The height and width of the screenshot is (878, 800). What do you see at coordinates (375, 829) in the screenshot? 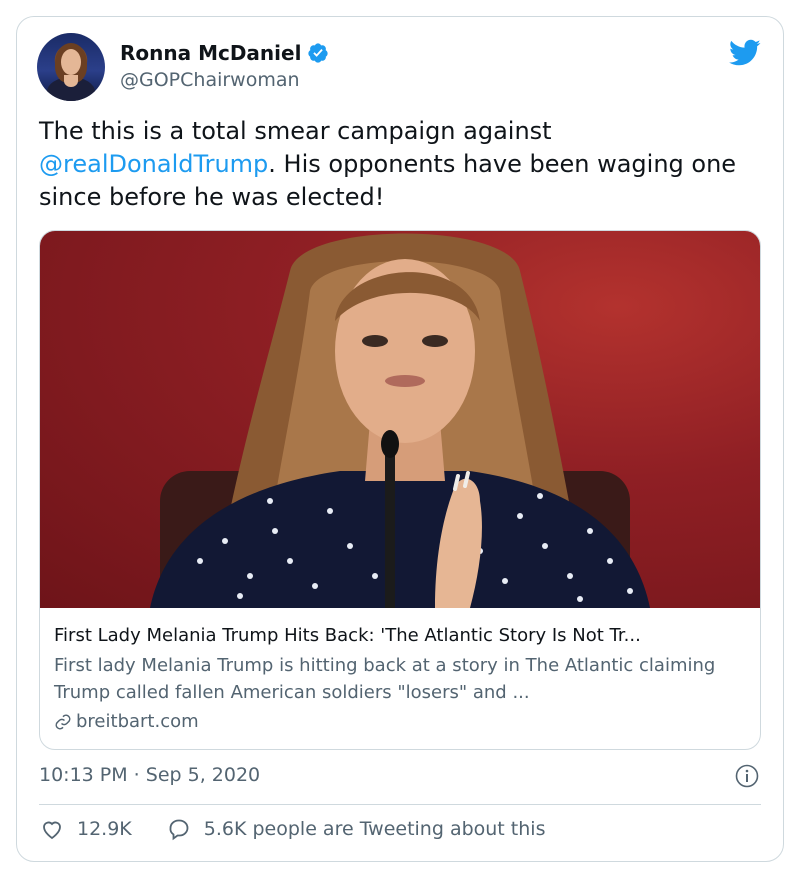
I see `tweeting-about-text: 5.6K people are Tweeting about this` at bounding box center [375, 829].